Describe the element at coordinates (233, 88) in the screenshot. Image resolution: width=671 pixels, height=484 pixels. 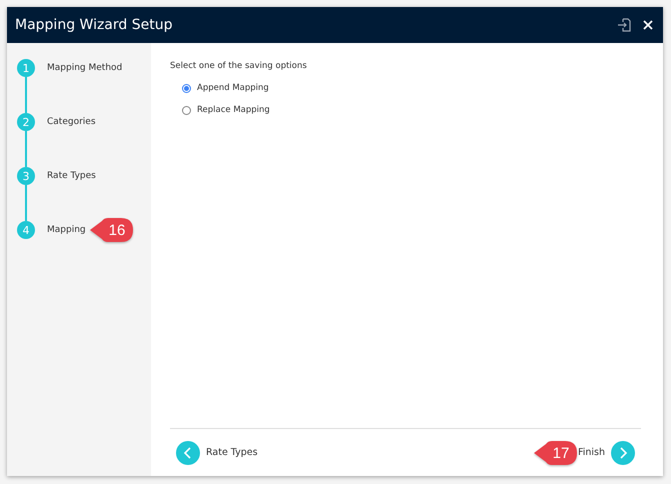
I see `option-label: Append Mapping` at that location.